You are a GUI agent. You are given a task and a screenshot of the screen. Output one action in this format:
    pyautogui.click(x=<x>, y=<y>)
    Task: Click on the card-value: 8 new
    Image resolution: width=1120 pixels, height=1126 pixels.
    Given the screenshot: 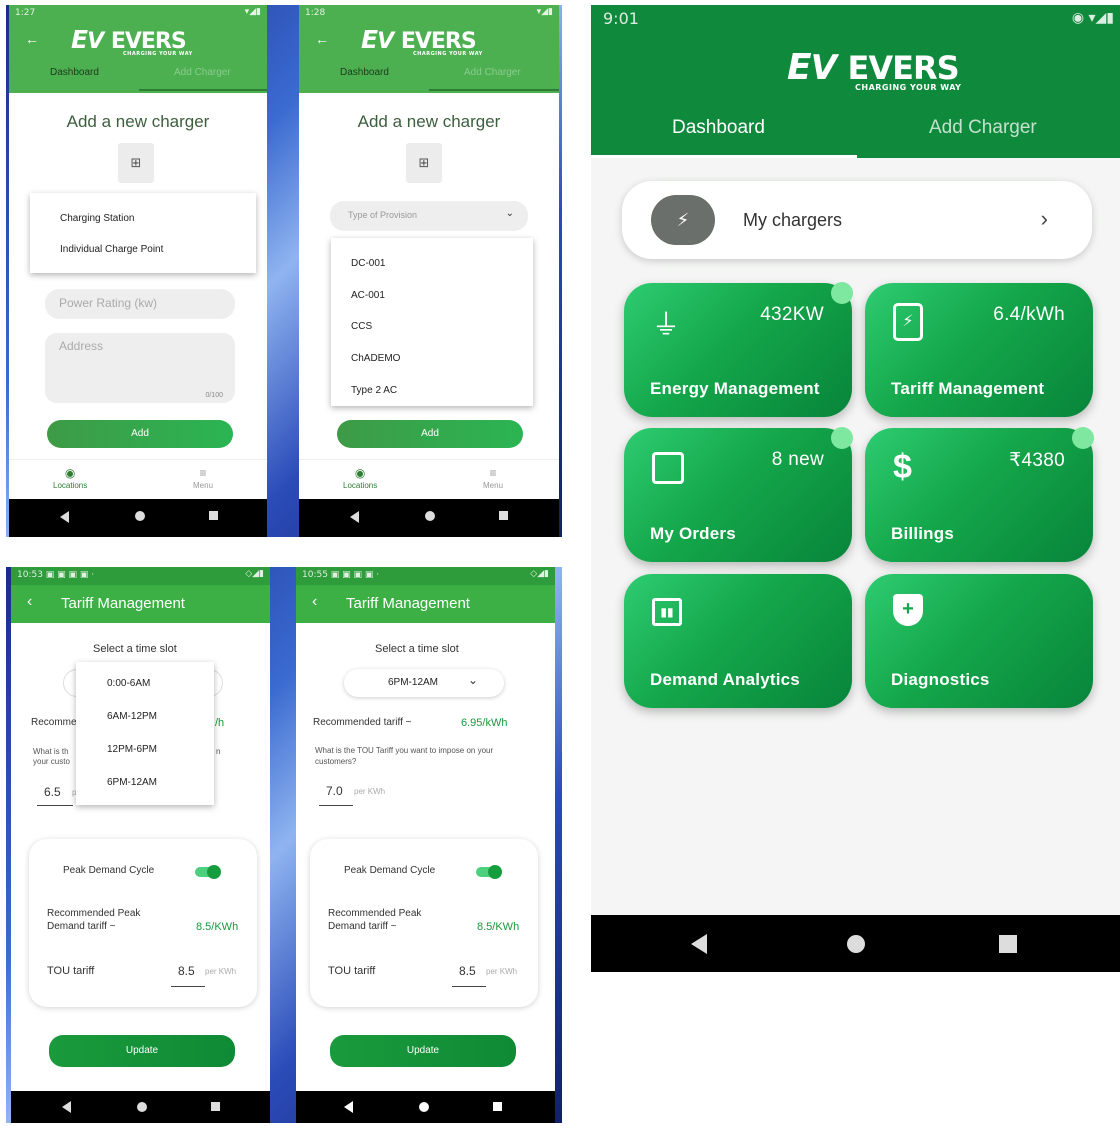 What is the action you would take?
    pyautogui.click(x=797, y=459)
    